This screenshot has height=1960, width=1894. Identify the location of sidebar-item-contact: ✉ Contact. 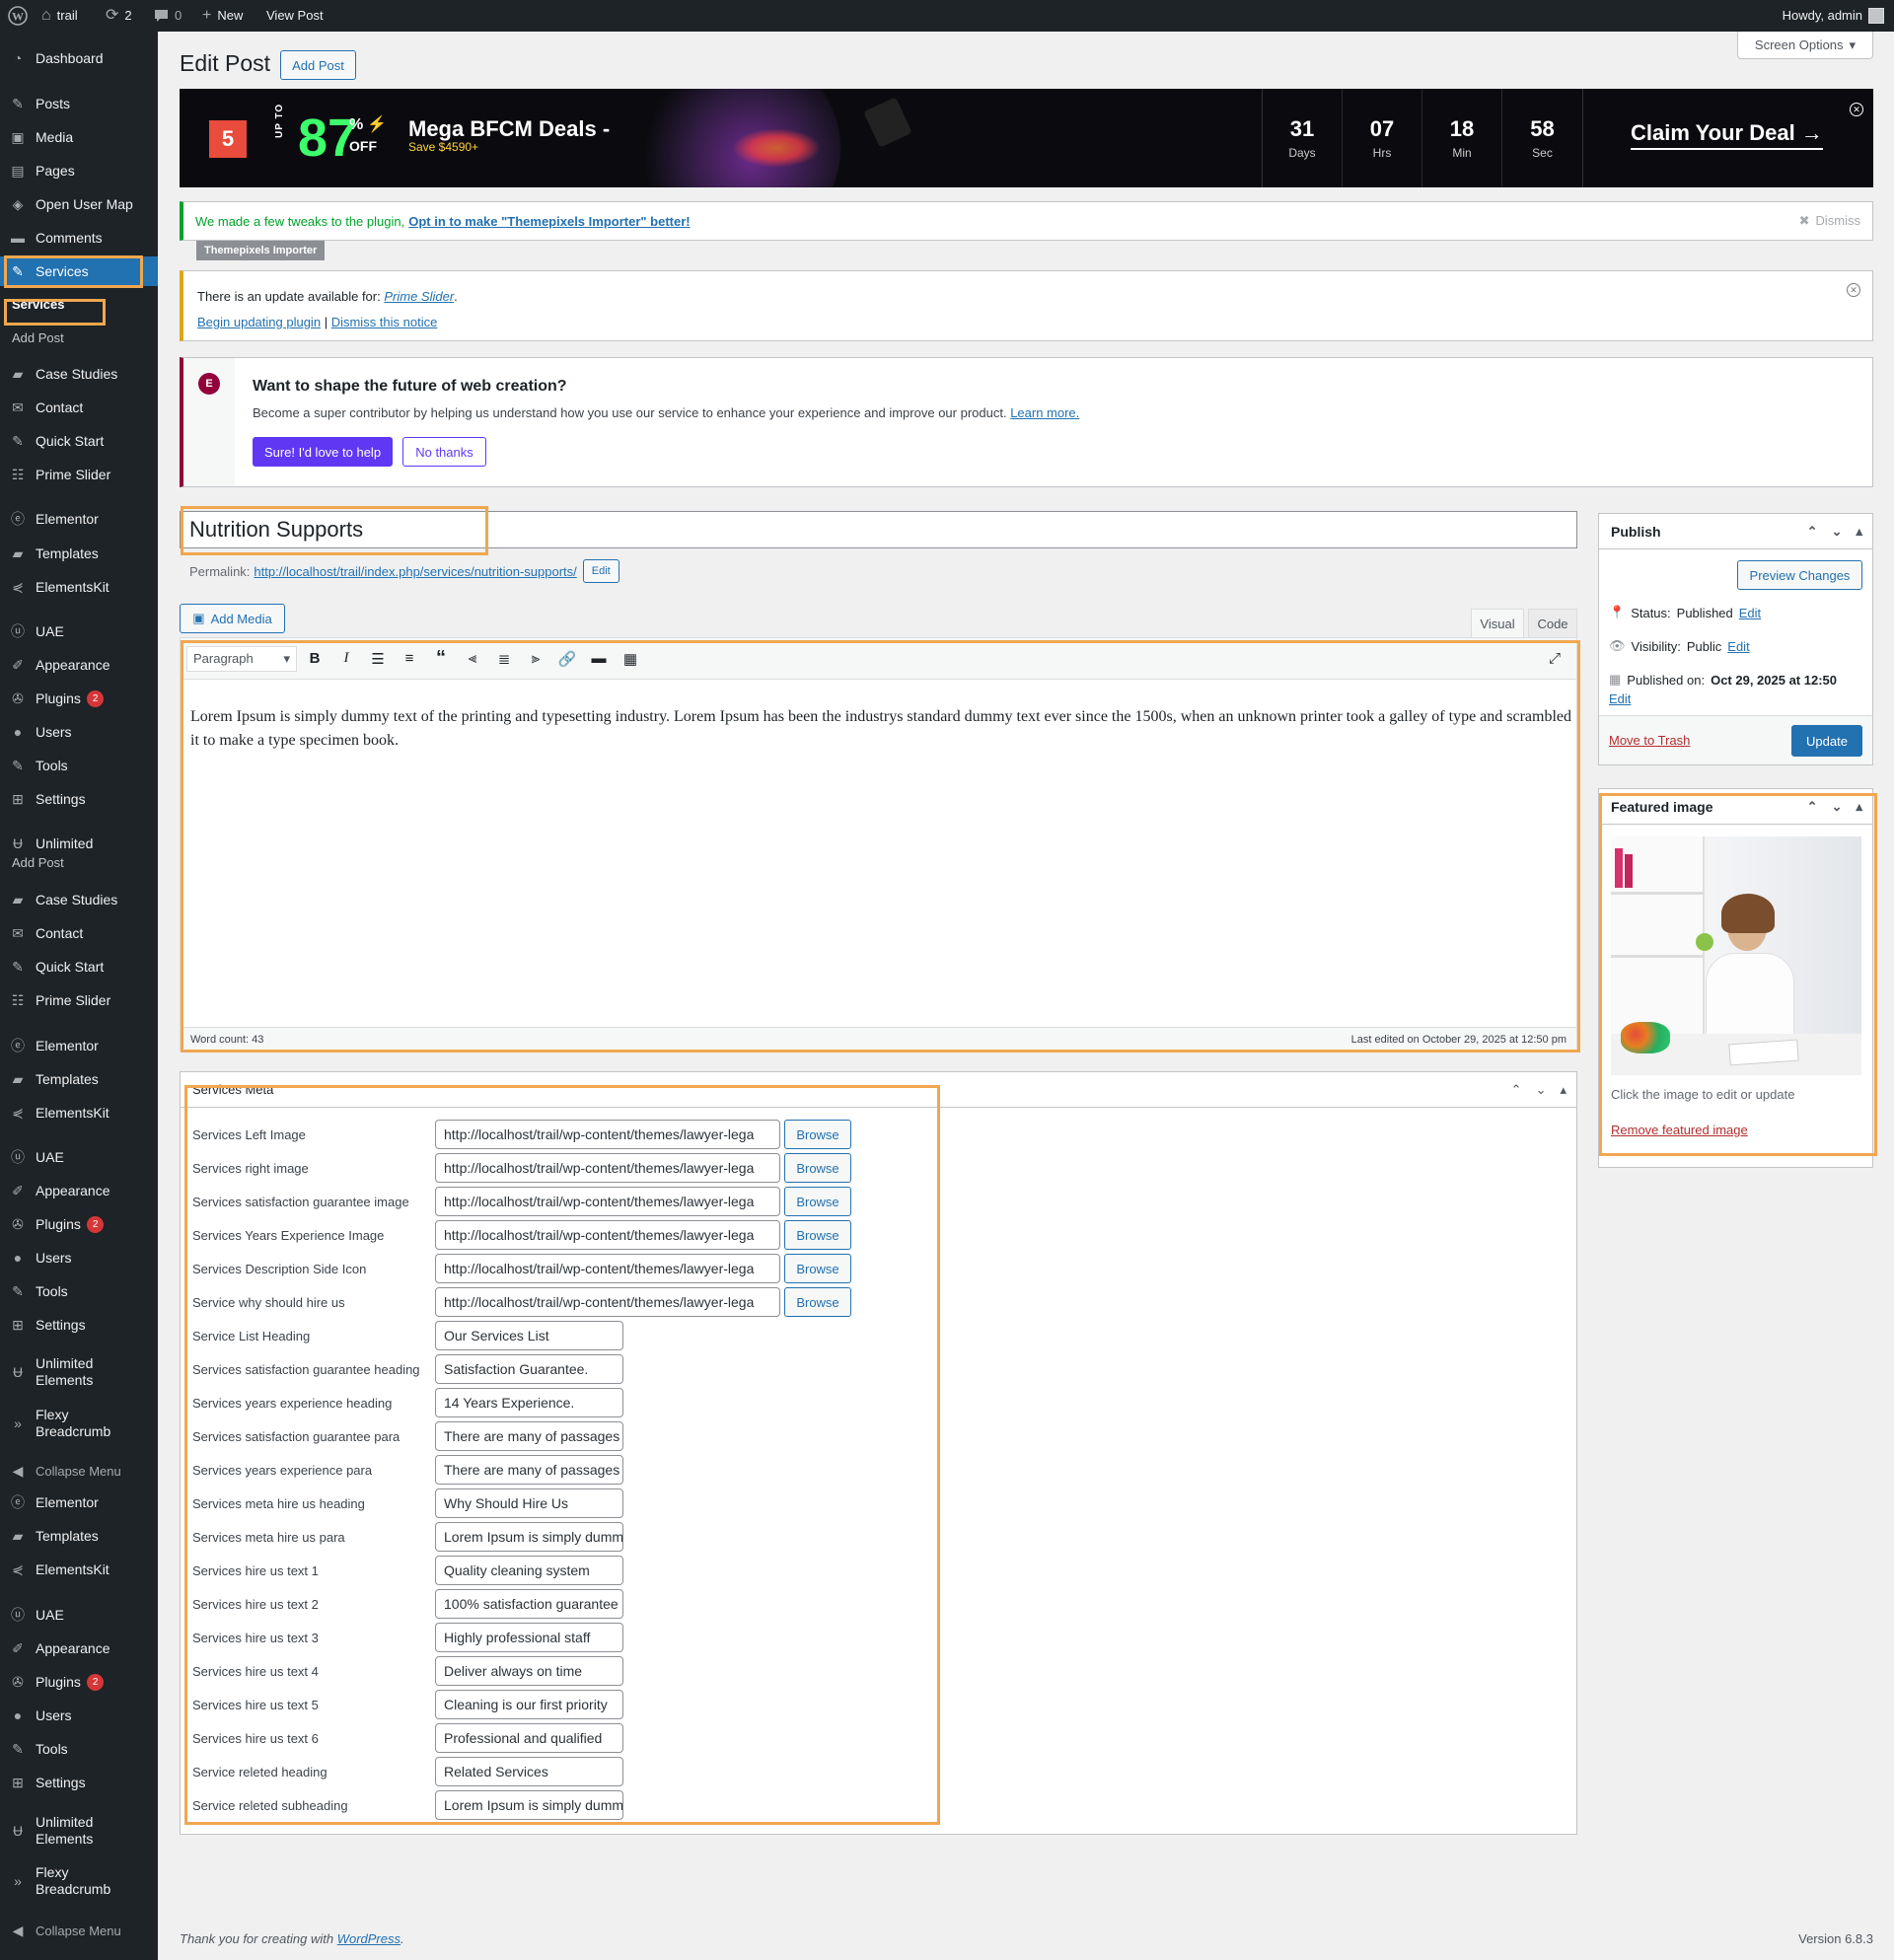
(79, 933).